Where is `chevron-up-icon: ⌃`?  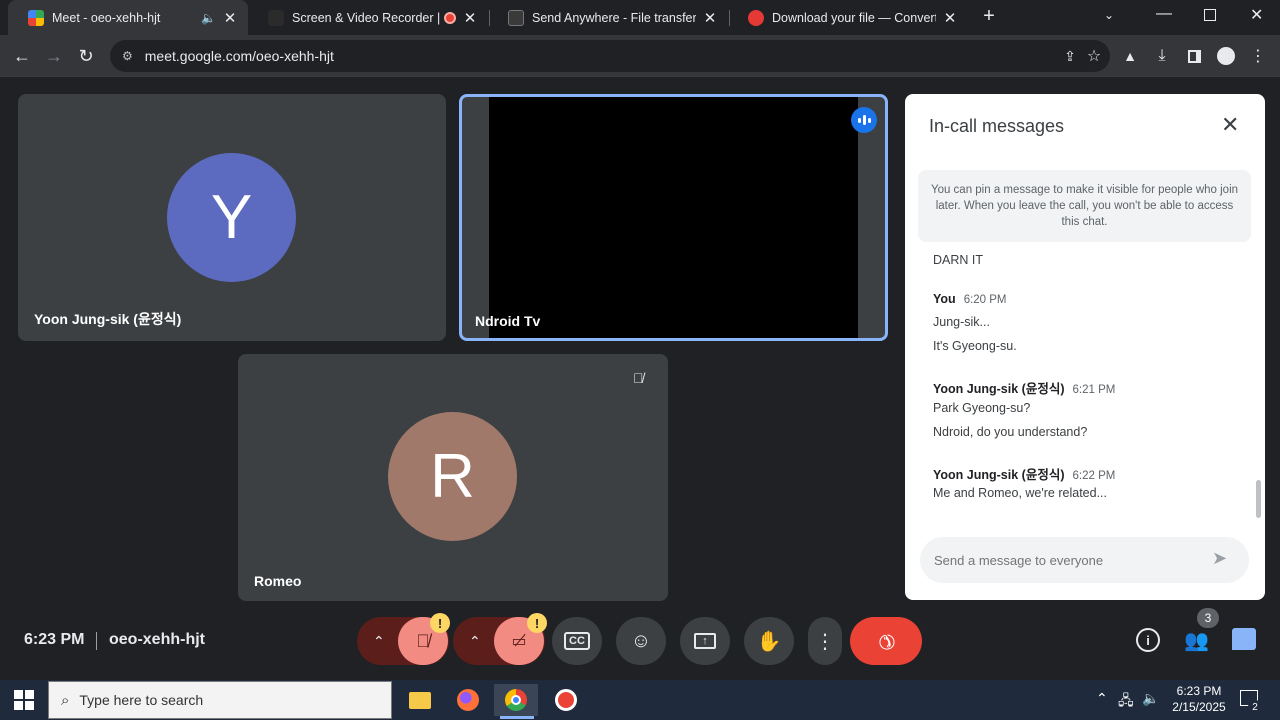 chevron-up-icon: ⌃ is located at coordinates (475, 640).